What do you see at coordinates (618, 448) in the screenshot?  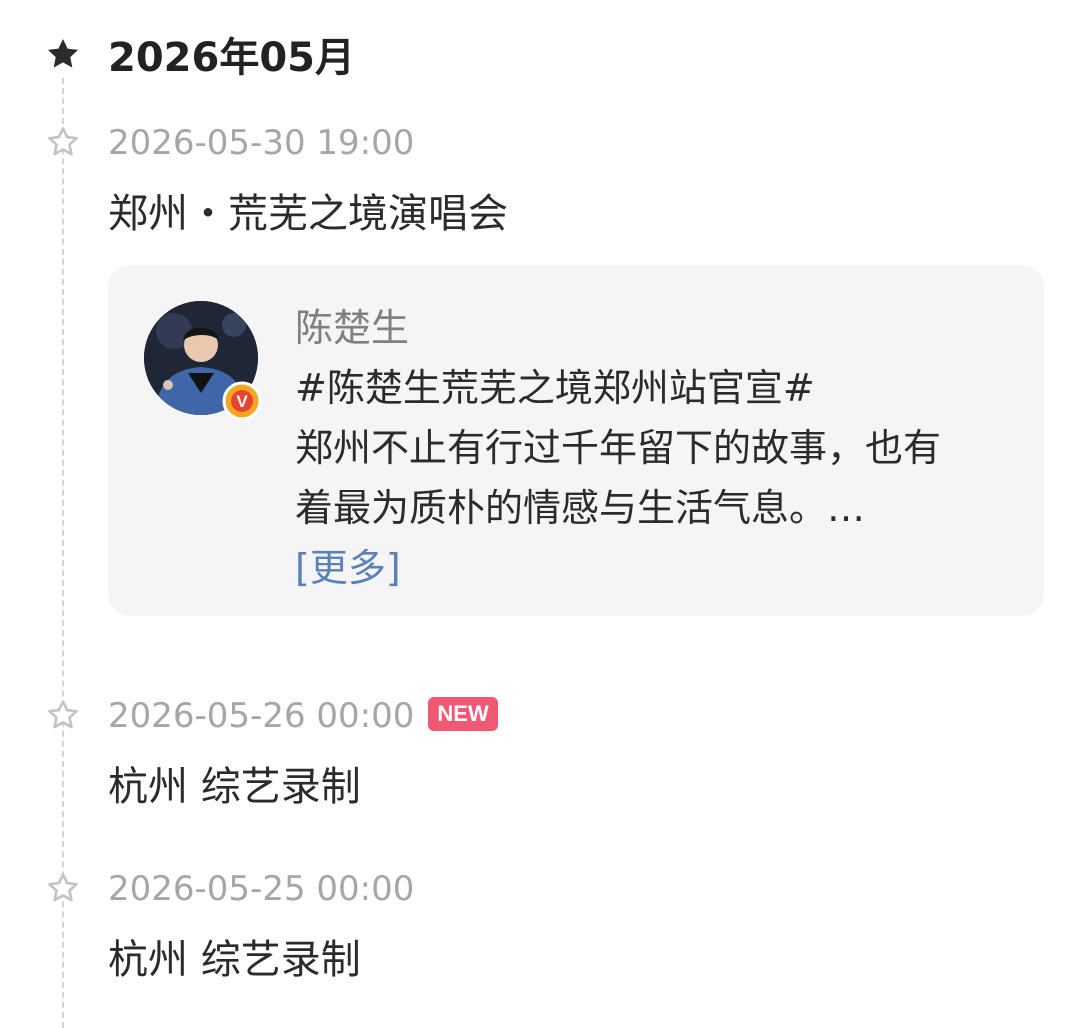 I see `post-body-line-1: 郑州不止有行过千年留下的故事，也有` at bounding box center [618, 448].